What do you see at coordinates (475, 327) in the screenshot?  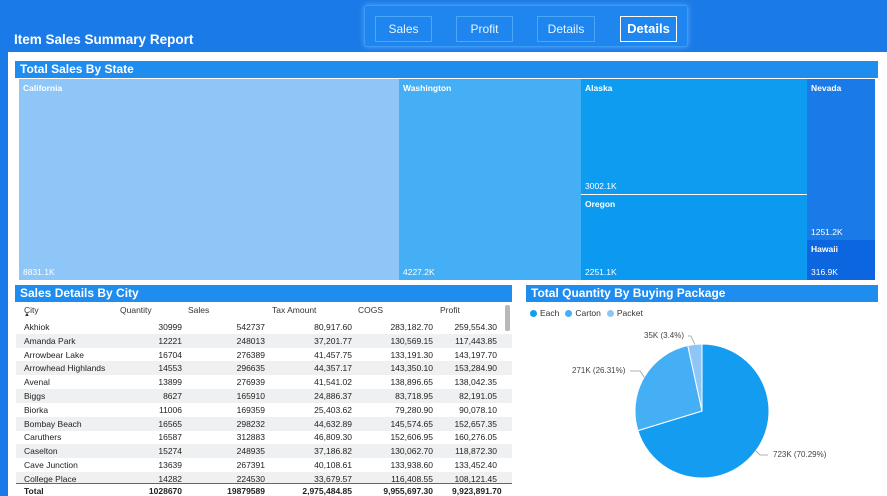 I see `table-cell: 259,554.30` at bounding box center [475, 327].